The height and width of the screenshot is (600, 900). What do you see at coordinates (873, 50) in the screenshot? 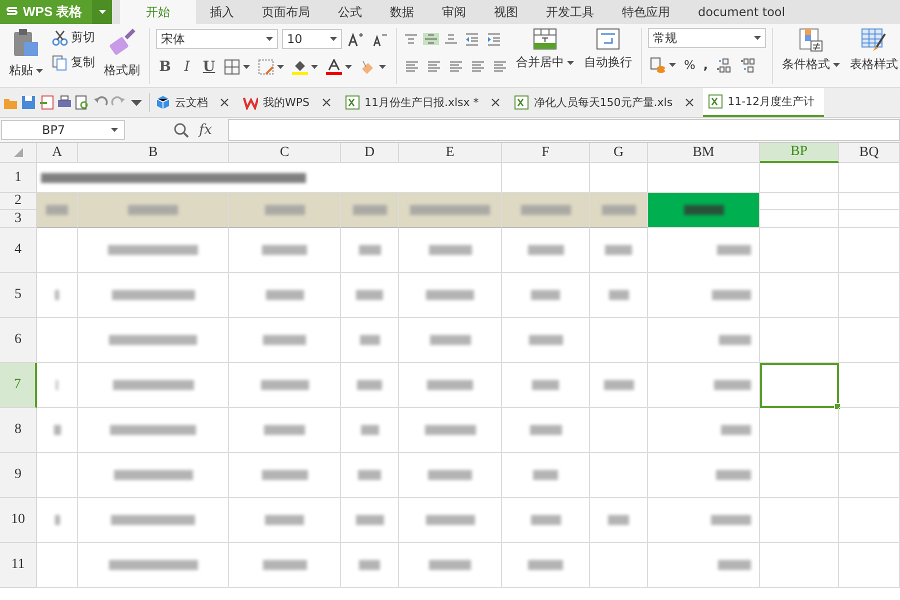
I see `table-style-button: 表格样式` at bounding box center [873, 50].